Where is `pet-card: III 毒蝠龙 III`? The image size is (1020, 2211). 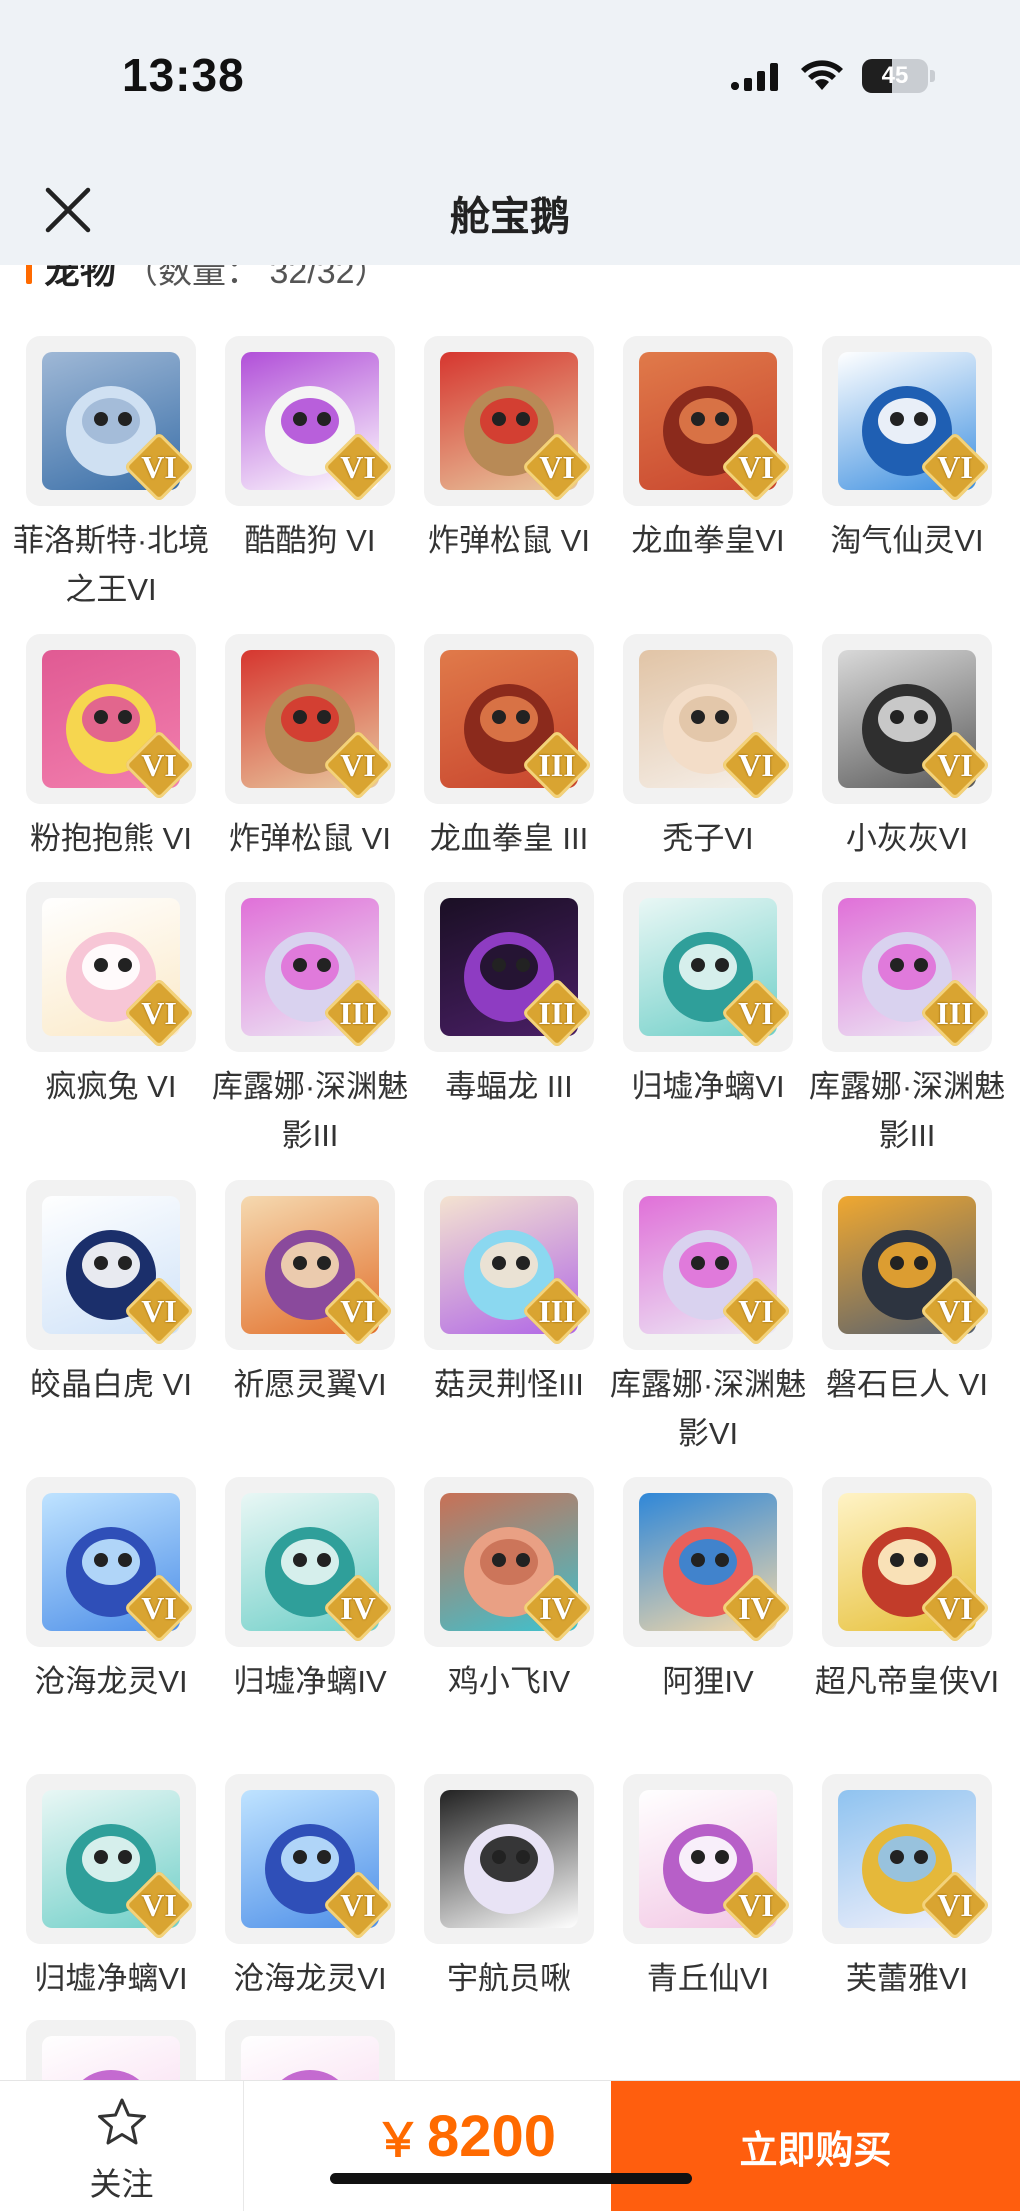
pet-card: III 毒蝠龙 III is located at coordinates (509, 996).